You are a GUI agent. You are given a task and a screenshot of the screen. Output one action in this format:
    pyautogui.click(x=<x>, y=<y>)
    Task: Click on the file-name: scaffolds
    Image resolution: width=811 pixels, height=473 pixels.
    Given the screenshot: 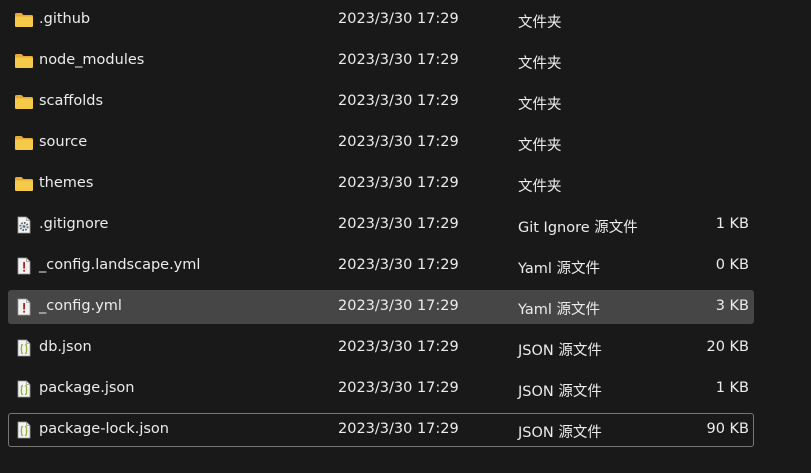 What is the action you would take?
    pyautogui.click(x=71, y=101)
    